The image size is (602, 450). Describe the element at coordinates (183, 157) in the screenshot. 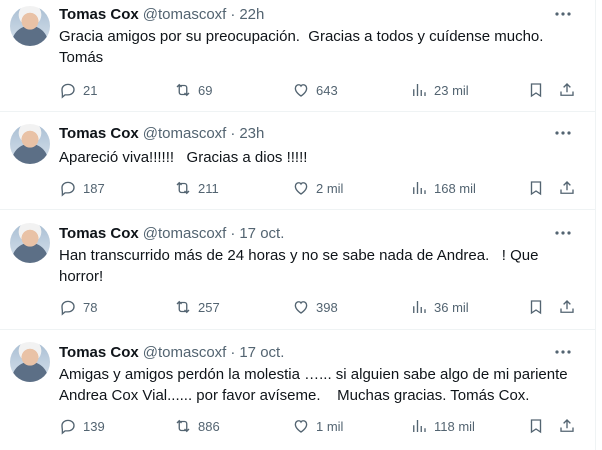

I see `tweet-text: Apareció viva!!!!!! Gracias a dios !!!!!` at that location.